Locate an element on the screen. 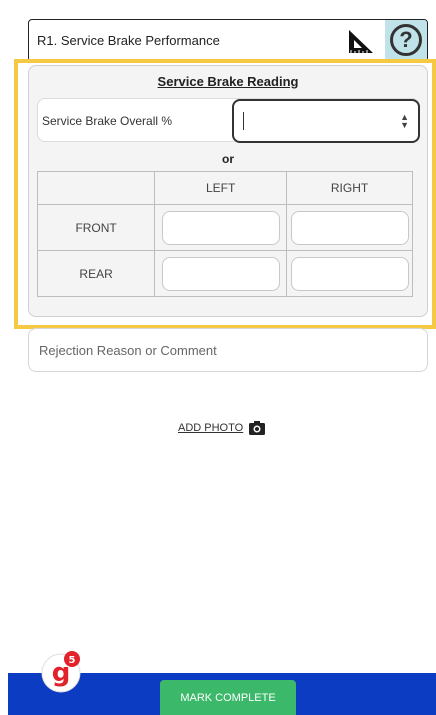 Image resolution: width=436 pixels, height=715 pixels. rear-left-cell is located at coordinates (221, 273).